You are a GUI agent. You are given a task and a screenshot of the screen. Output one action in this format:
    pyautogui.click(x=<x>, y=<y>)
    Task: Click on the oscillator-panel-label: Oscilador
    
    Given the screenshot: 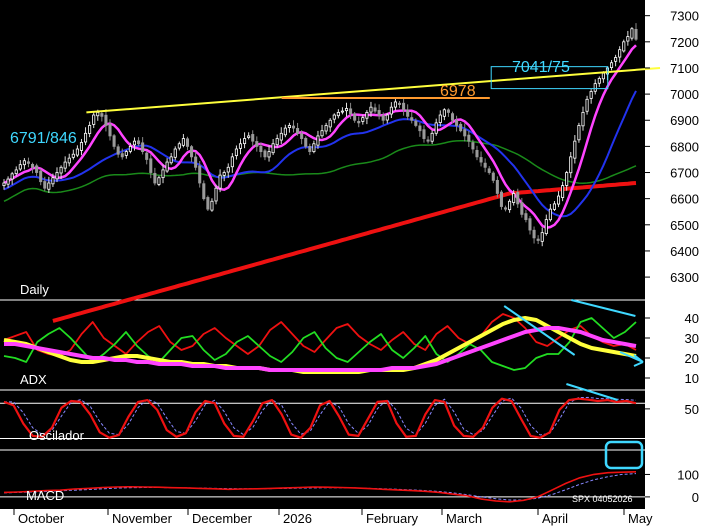 What is the action you would take?
    pyautogui.click(x=57, y=435)
    